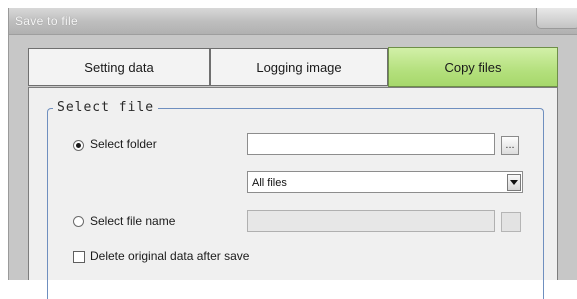  Describe the element at coordinates (299, 67) in the screenshot. I see `tab-logging-image: Logging image` at that location.